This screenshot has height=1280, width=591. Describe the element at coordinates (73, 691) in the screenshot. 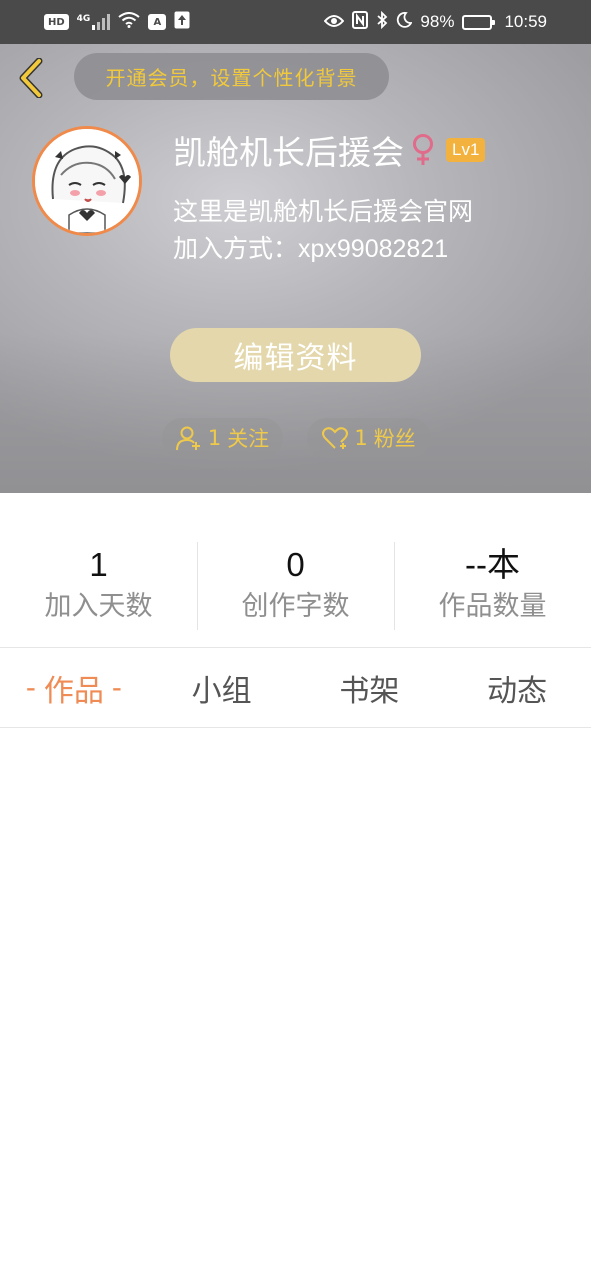

I see `tab-label: 作品` at that location.